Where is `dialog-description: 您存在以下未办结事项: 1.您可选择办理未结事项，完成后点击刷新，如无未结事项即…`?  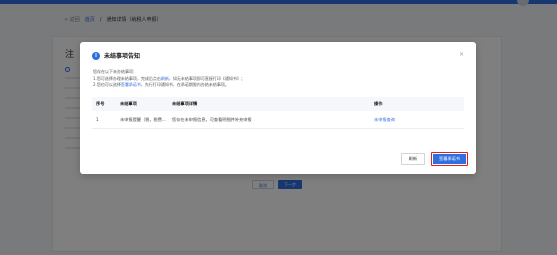 dialog-description: 您存在以下未办结事项: 1.您可选择办理未结事项，完成后点击刷新，如无未结事项即… is located at coordinates (278, 79).